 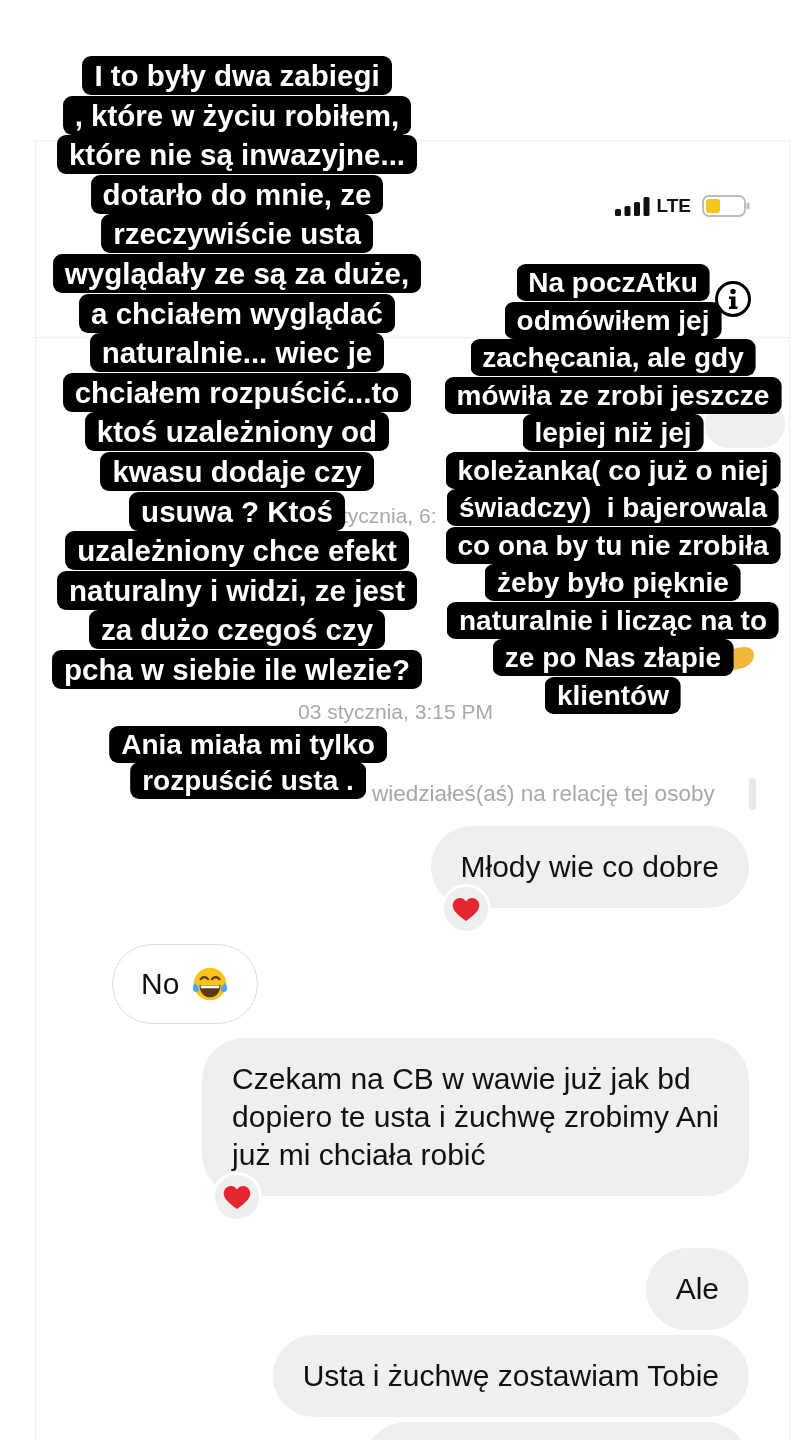 I want to click on info-icon, so click(x=733, y=299).